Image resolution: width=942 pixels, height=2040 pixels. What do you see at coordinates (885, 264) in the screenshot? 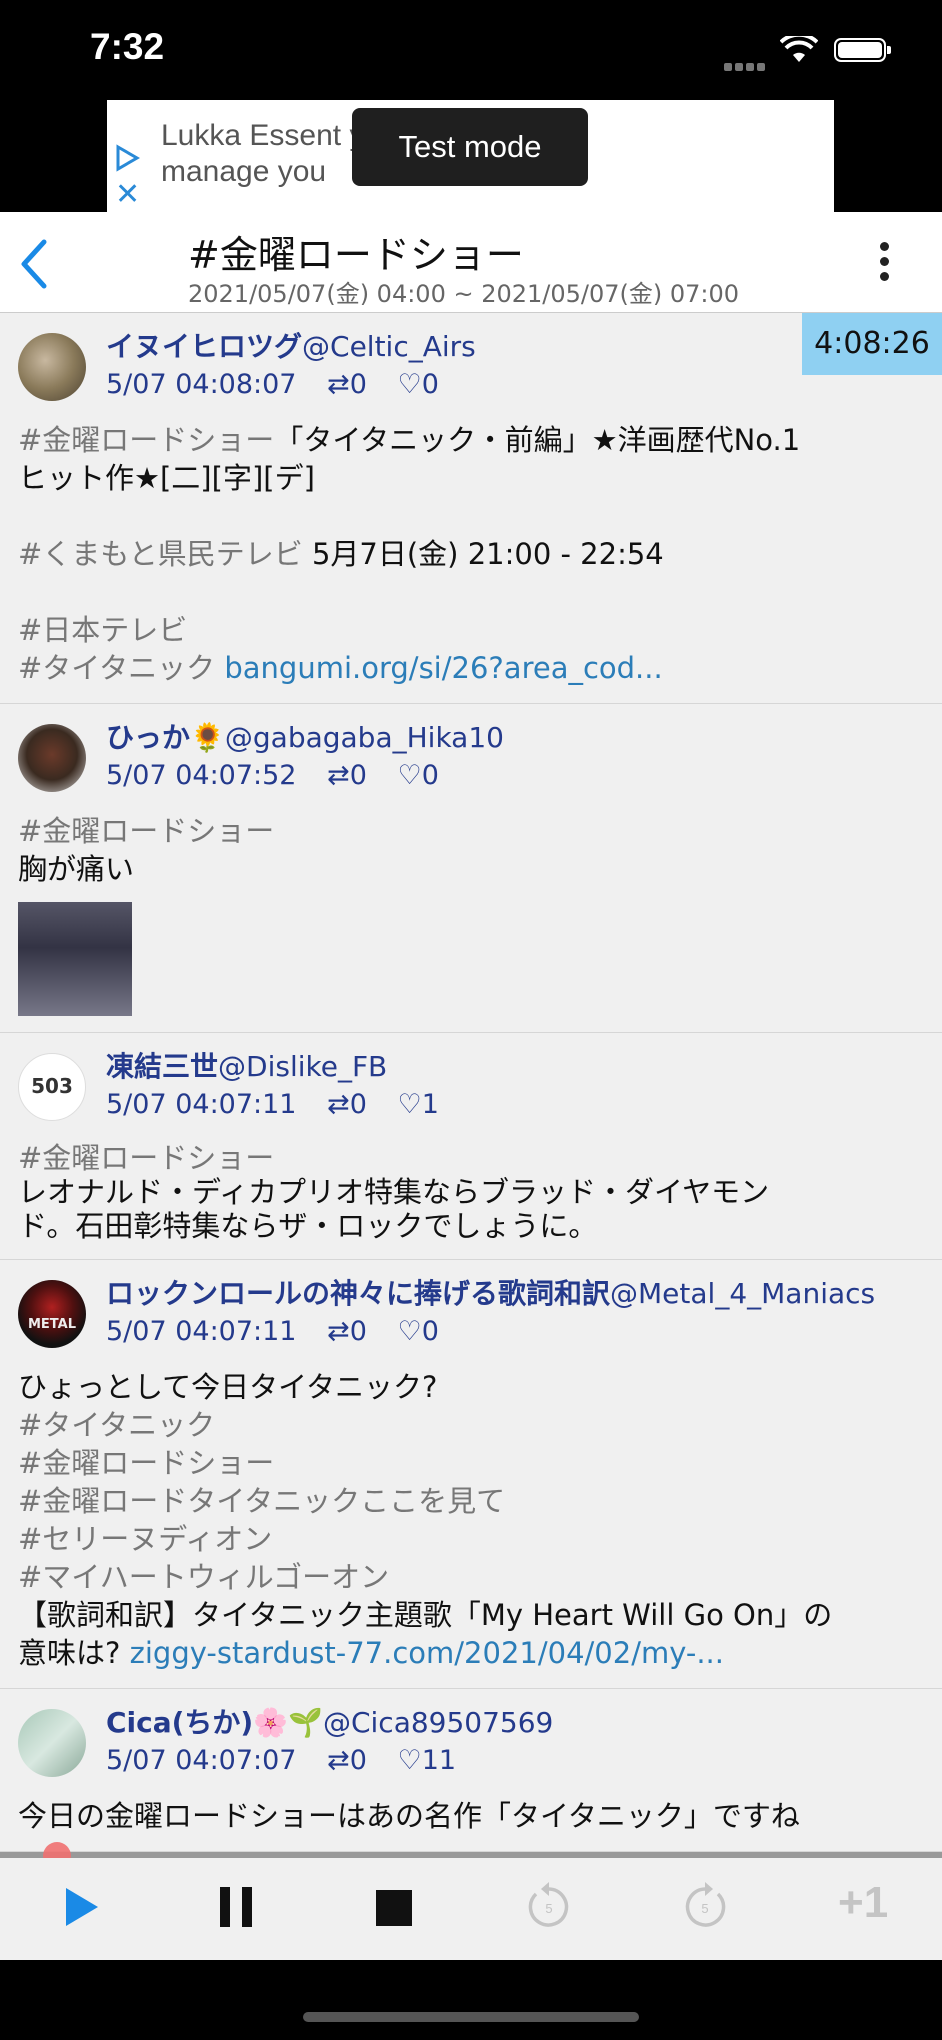
I see `more-options-icon` at bounding box center [885, 264].